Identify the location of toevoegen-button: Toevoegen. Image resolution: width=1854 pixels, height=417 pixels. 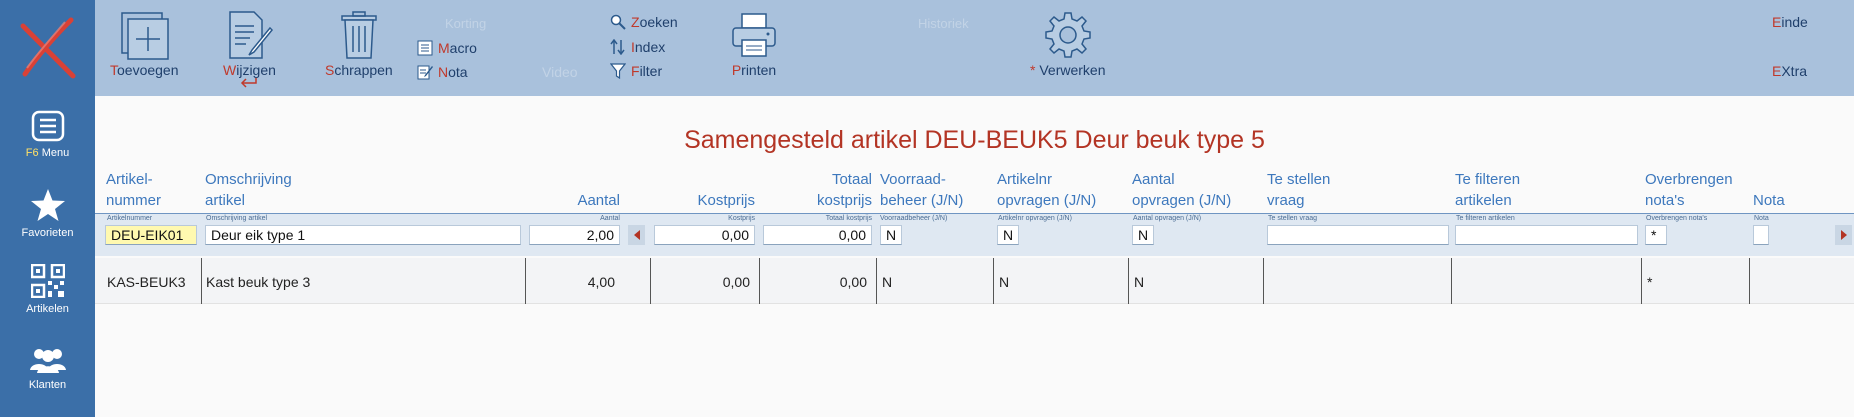
(144, 44).